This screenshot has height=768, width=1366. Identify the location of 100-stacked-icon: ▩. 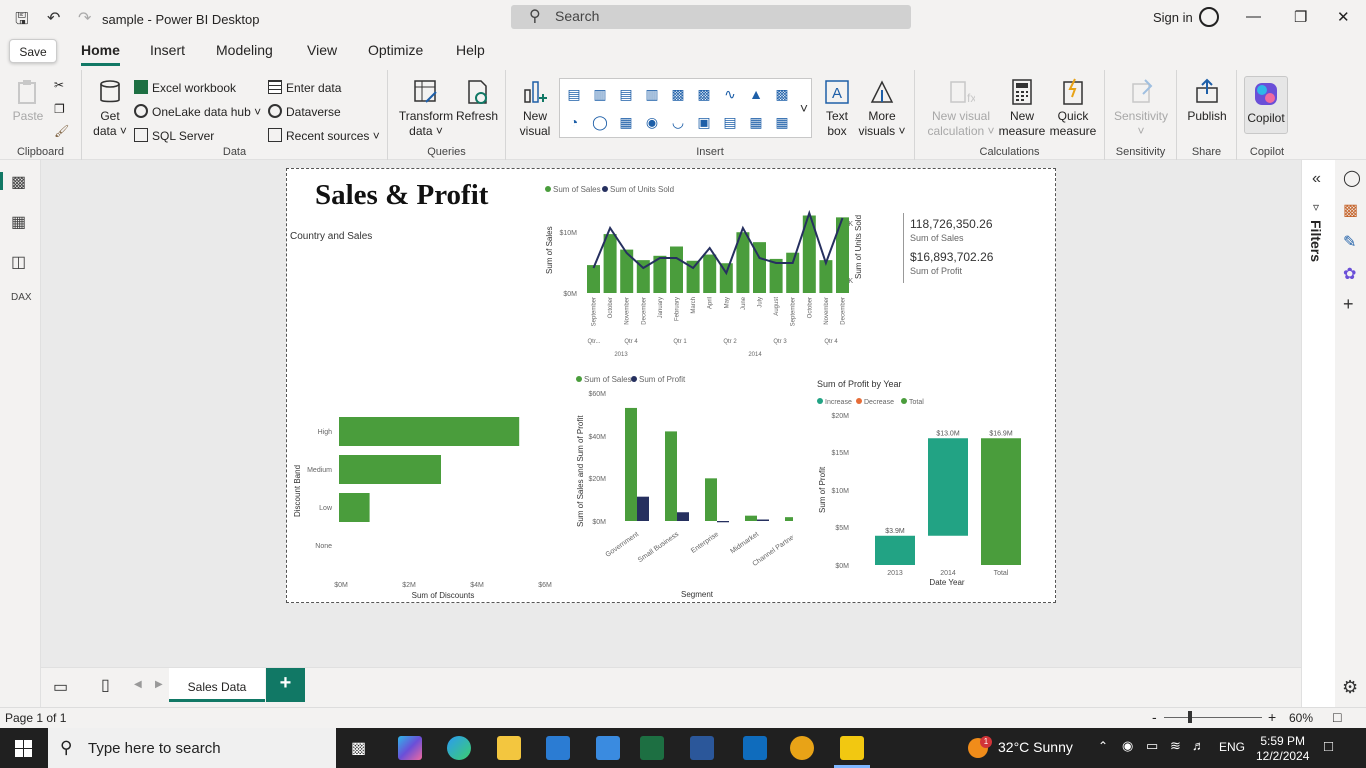
(678, 94).